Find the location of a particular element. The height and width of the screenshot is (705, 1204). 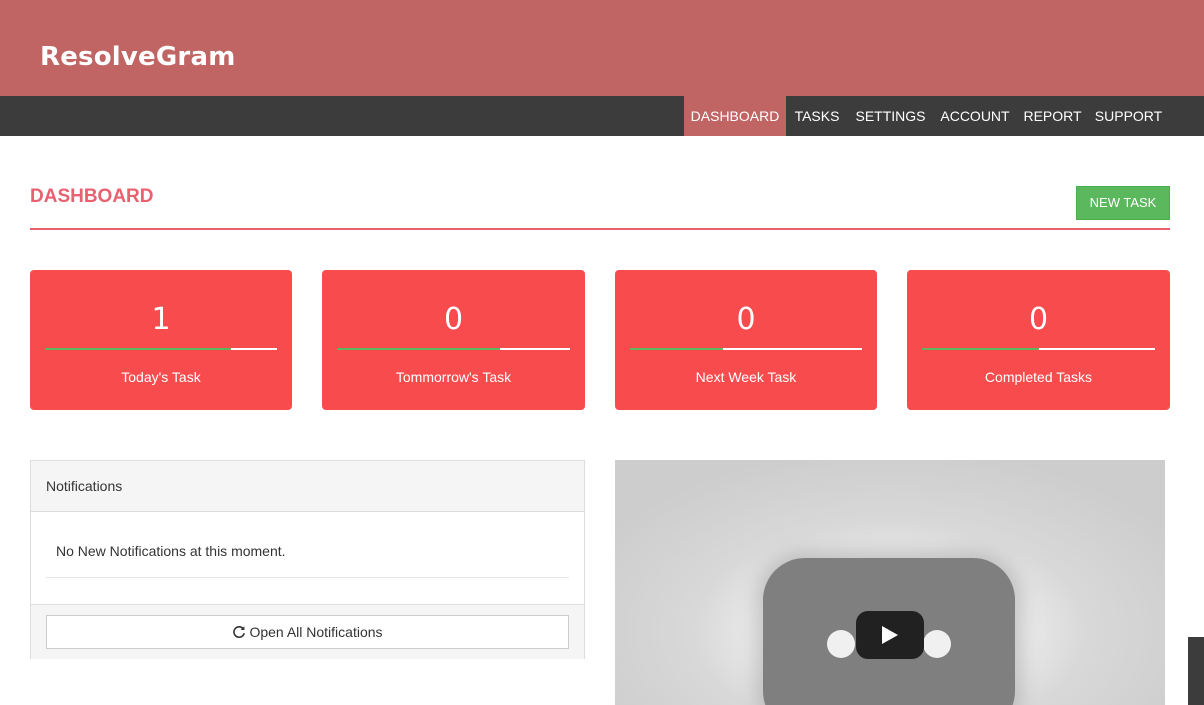

notifications-divider is located at coordinates (307, 577).